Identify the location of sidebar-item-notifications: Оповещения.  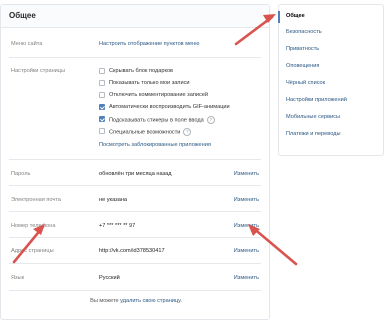
(302, 66).